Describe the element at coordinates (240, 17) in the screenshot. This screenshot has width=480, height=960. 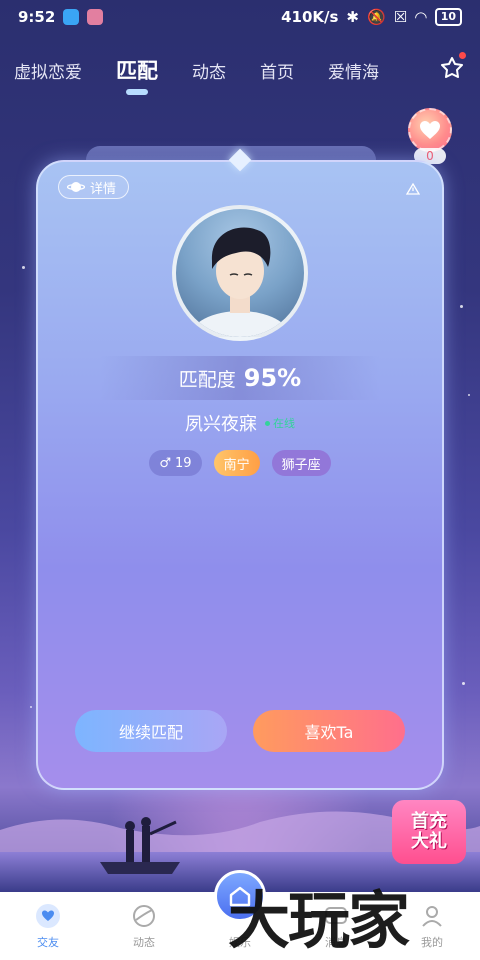
I see `status-bar: 9:52 410K/s ✱ 🔕 ☒ ◠ 10` at that location.